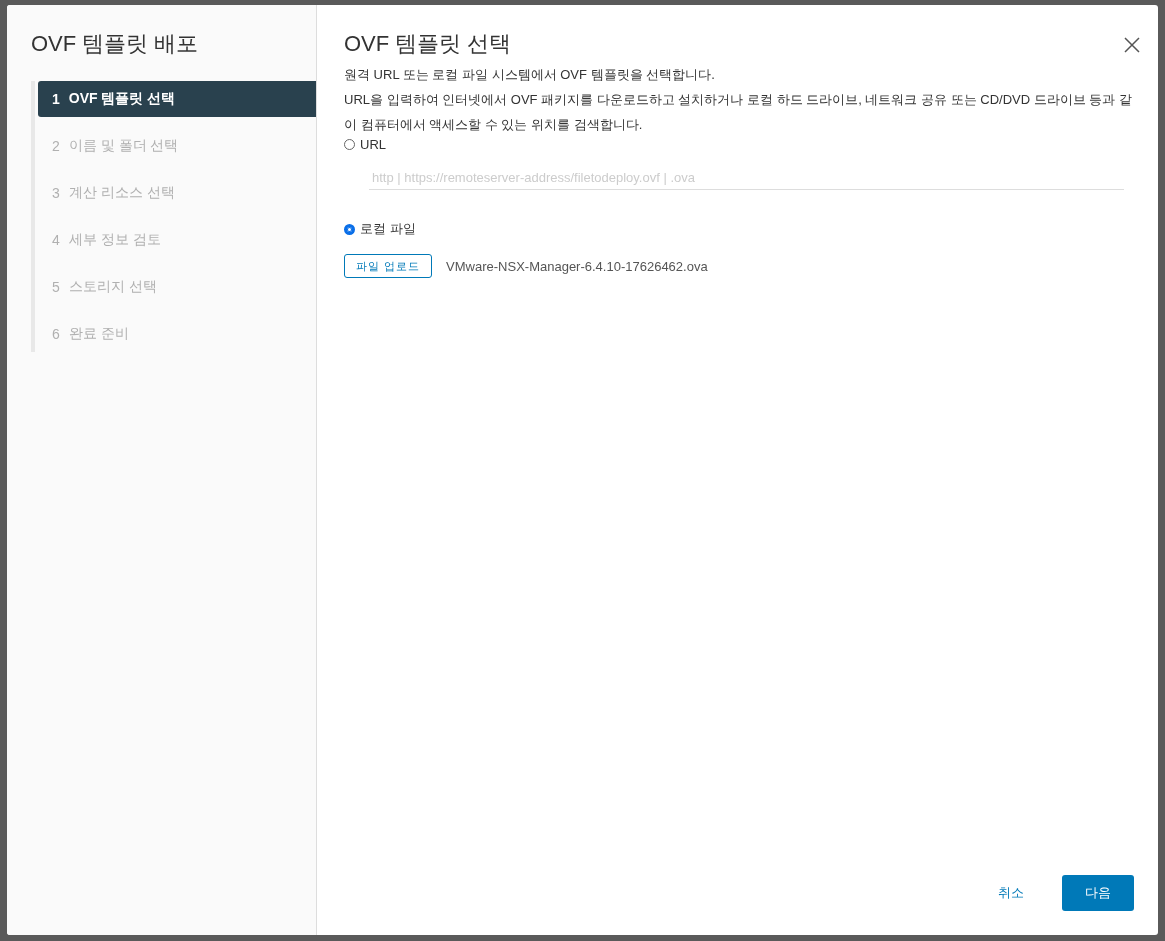  Describe the element at coordinates (1132, 45) in the screenshot. I see `close-icon` at that location.